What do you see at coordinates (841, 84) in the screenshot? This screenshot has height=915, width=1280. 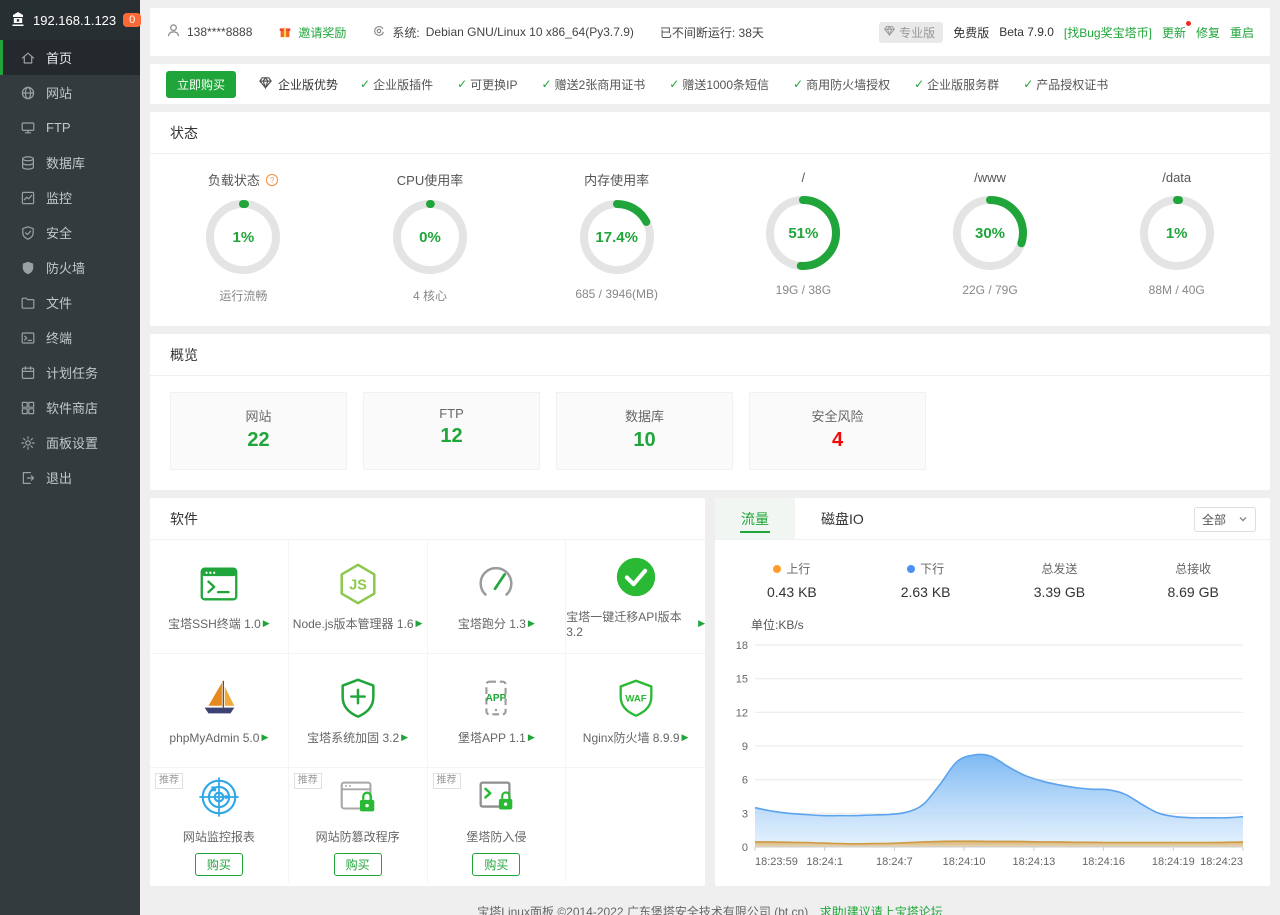 I see `enterprise-feature: ✓ 商用防火墙授权` at bounding box center [841, 84].